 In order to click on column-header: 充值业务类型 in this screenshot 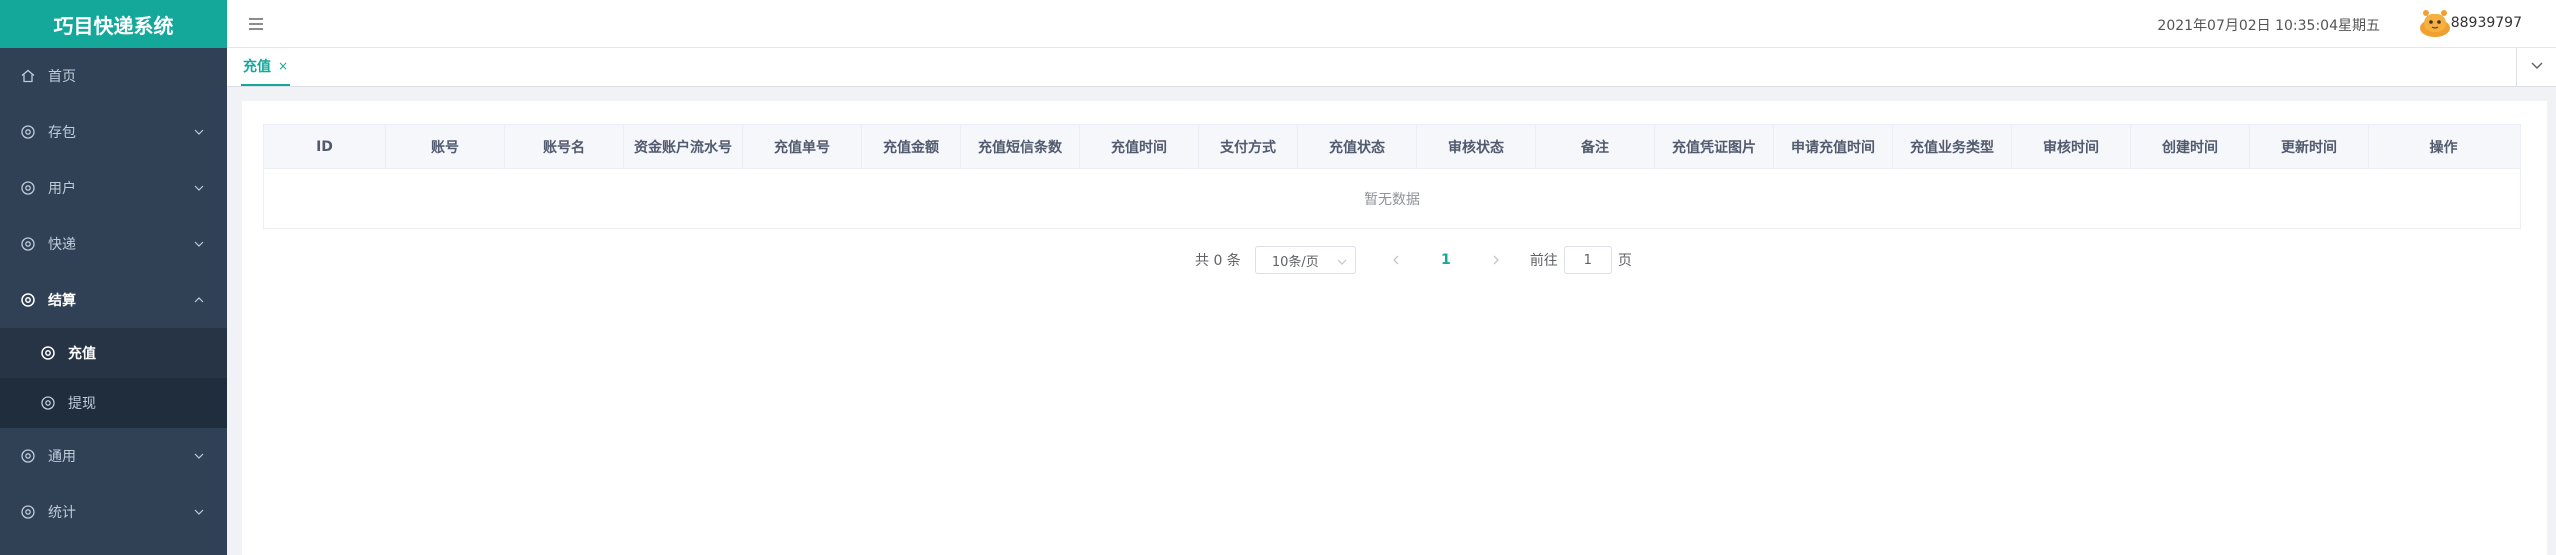, I will do `click(1952, 146)`.